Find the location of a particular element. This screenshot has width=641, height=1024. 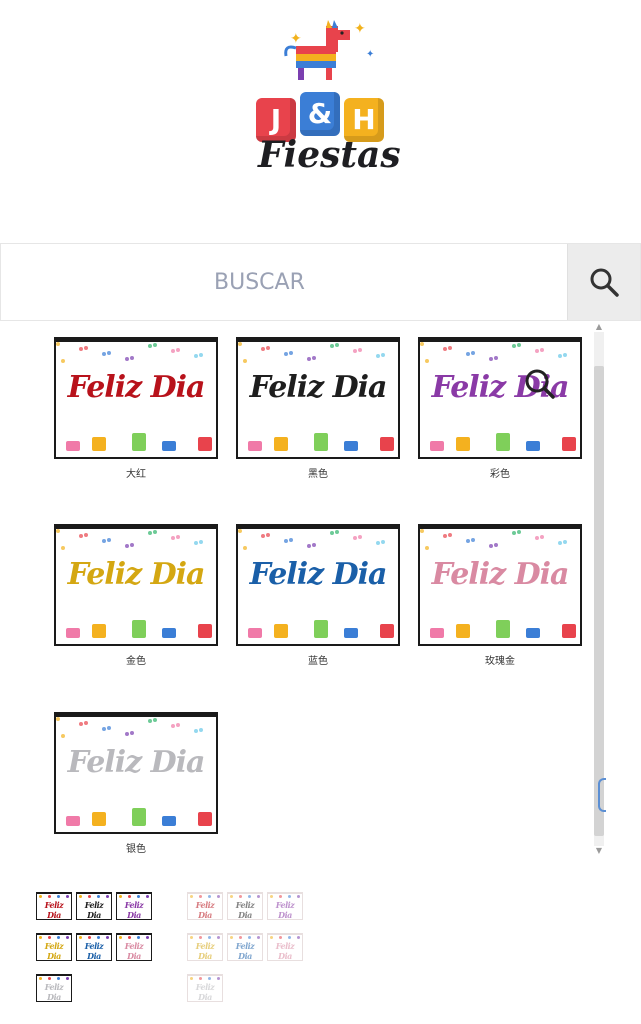

product-caption: 大红 is located at coordinates (136, 474).